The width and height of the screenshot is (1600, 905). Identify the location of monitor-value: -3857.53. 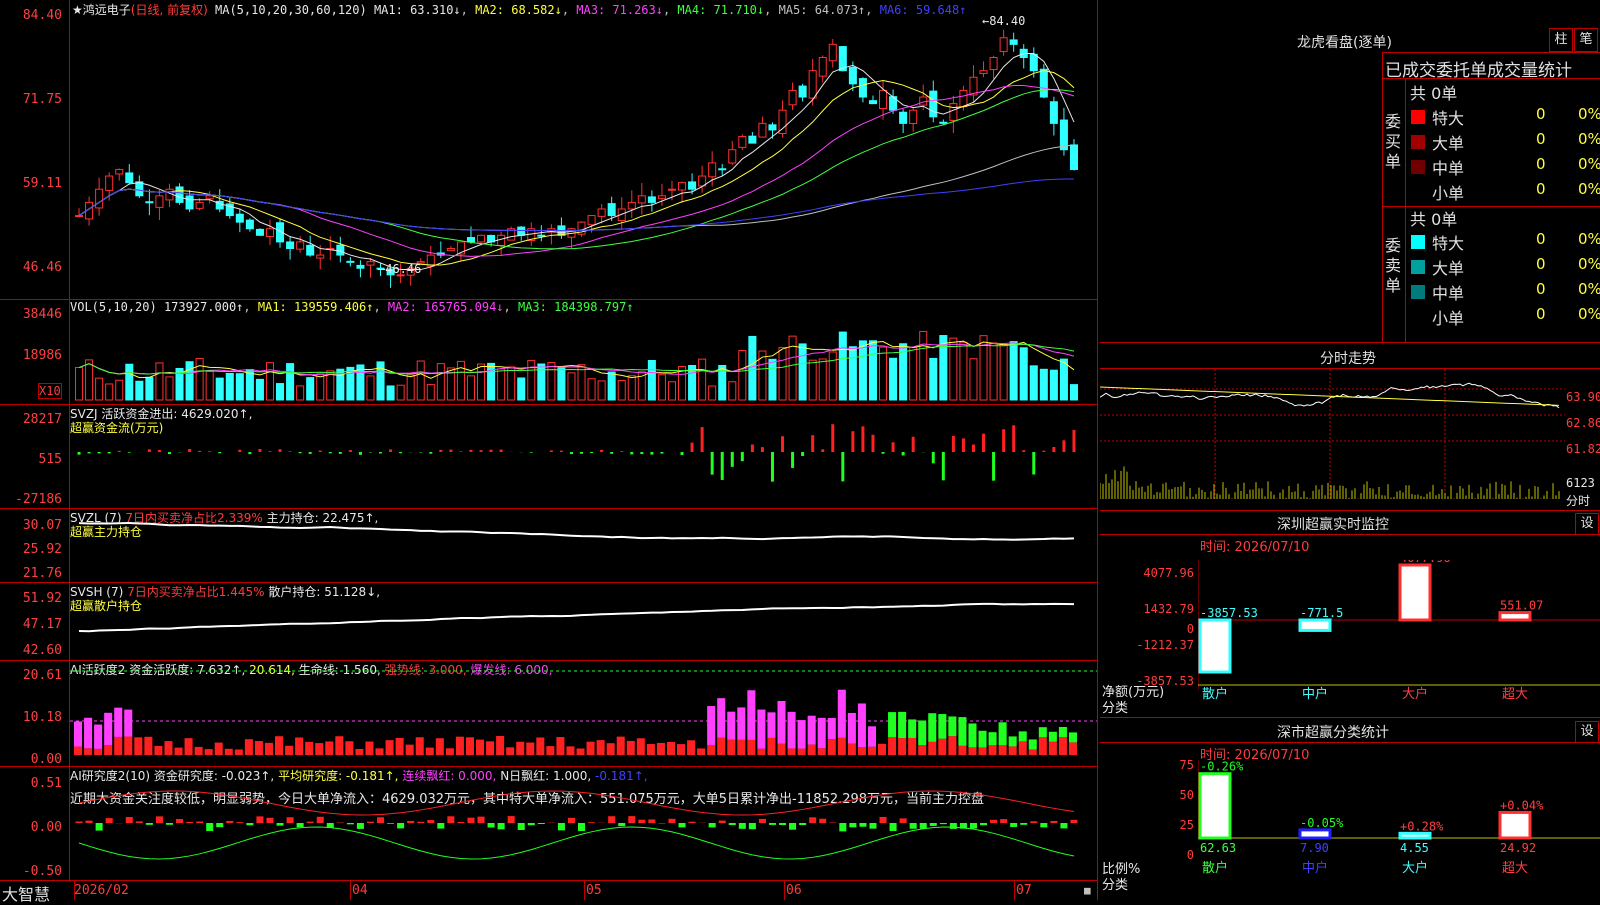
(1229, 613).